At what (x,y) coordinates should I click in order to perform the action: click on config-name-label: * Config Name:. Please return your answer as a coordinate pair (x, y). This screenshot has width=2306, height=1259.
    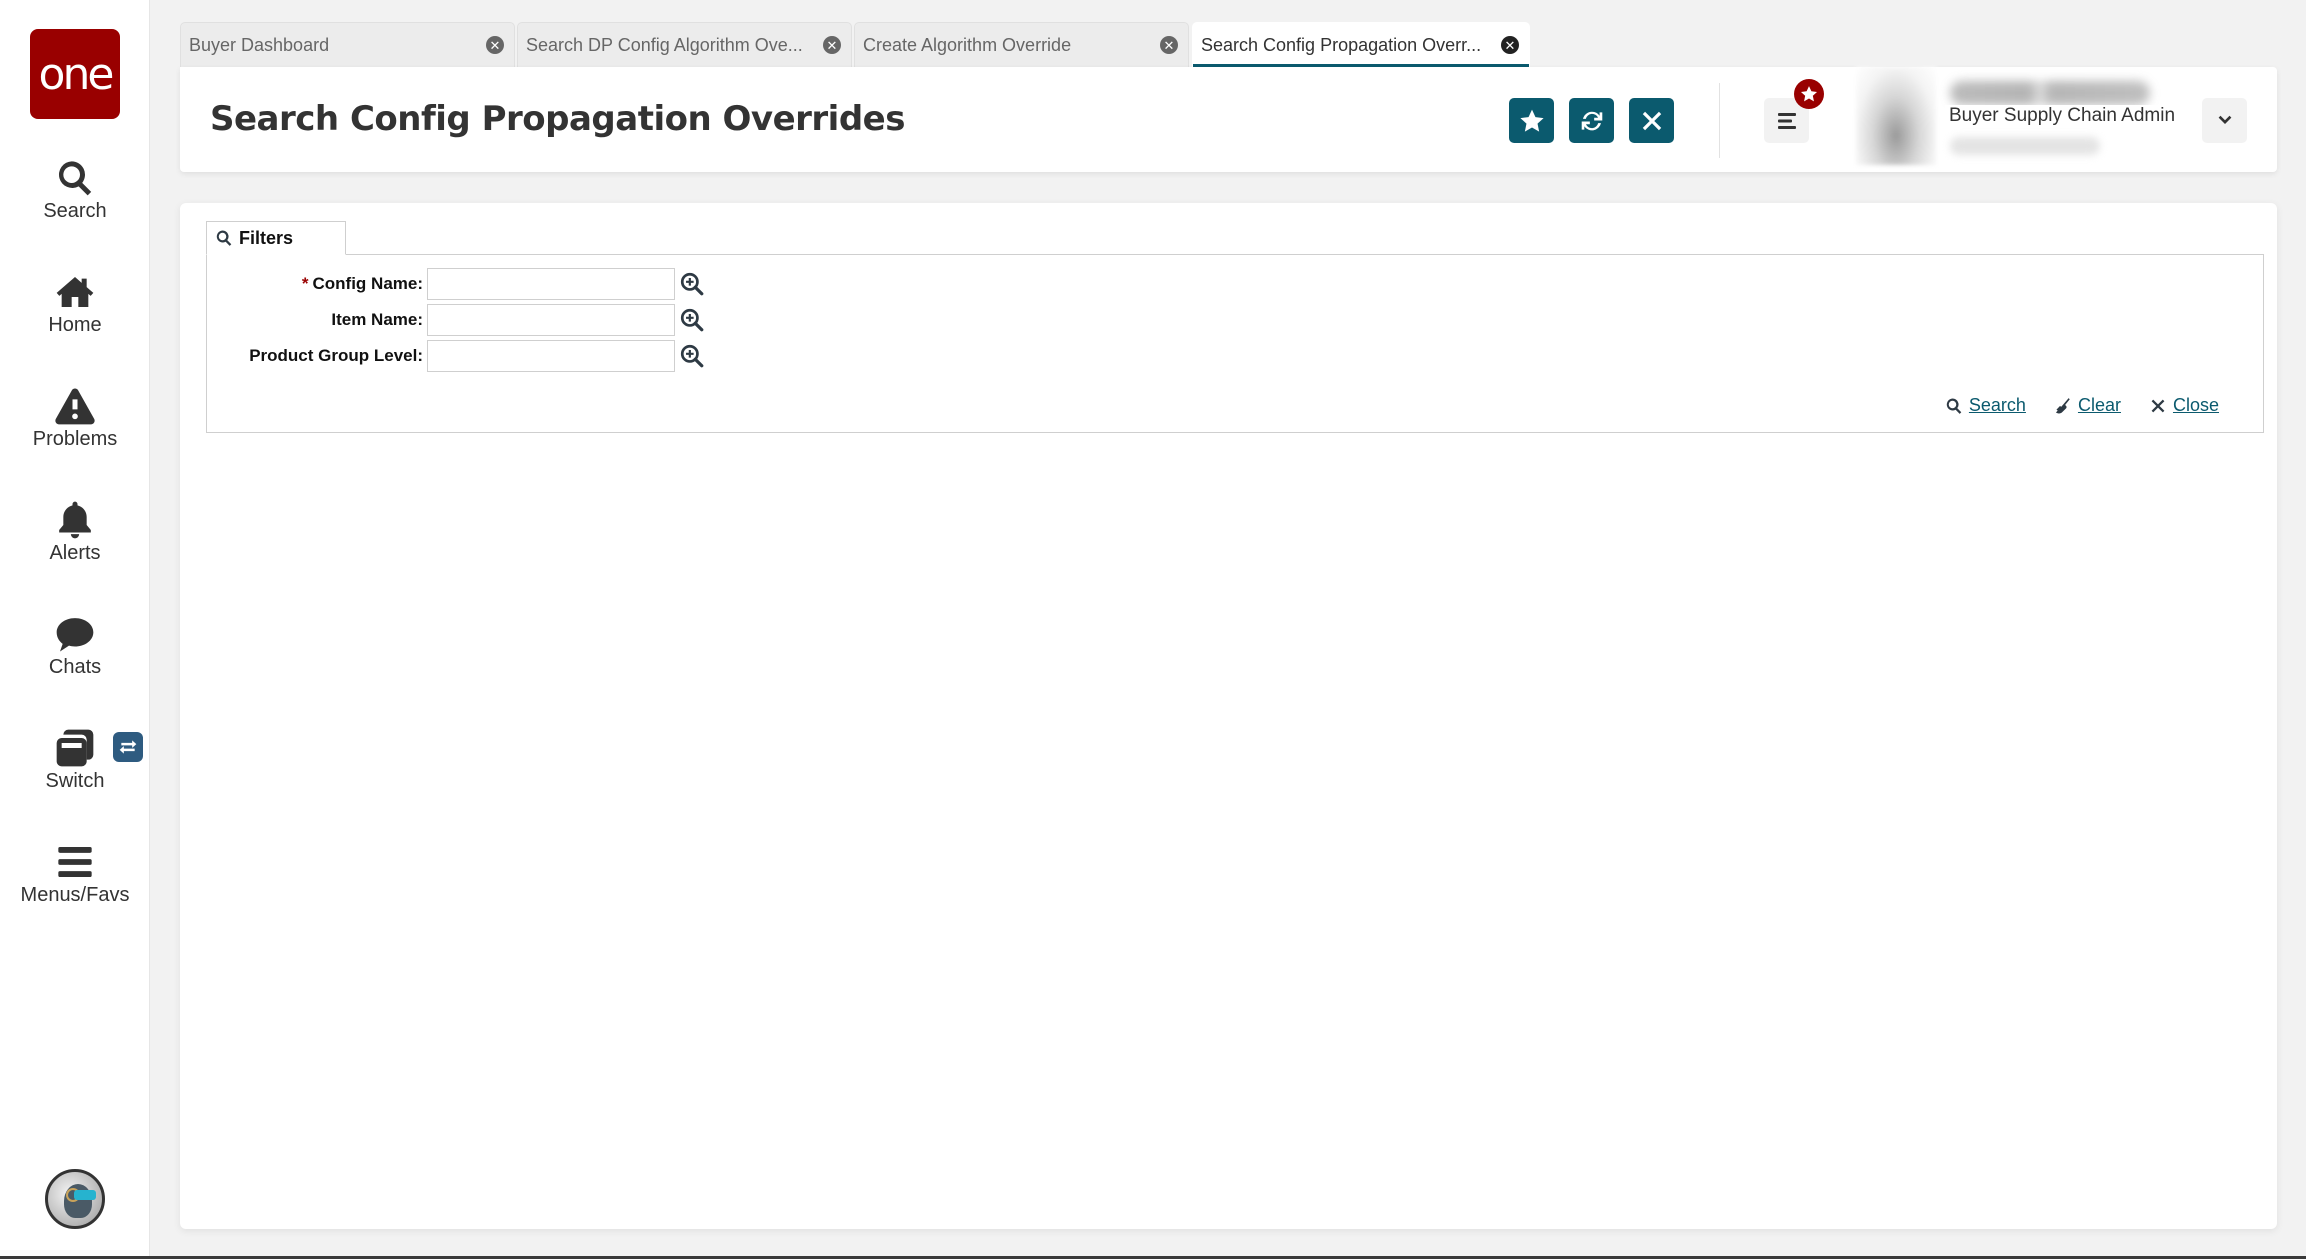
    Looking at the image, I should click on (317, 284).